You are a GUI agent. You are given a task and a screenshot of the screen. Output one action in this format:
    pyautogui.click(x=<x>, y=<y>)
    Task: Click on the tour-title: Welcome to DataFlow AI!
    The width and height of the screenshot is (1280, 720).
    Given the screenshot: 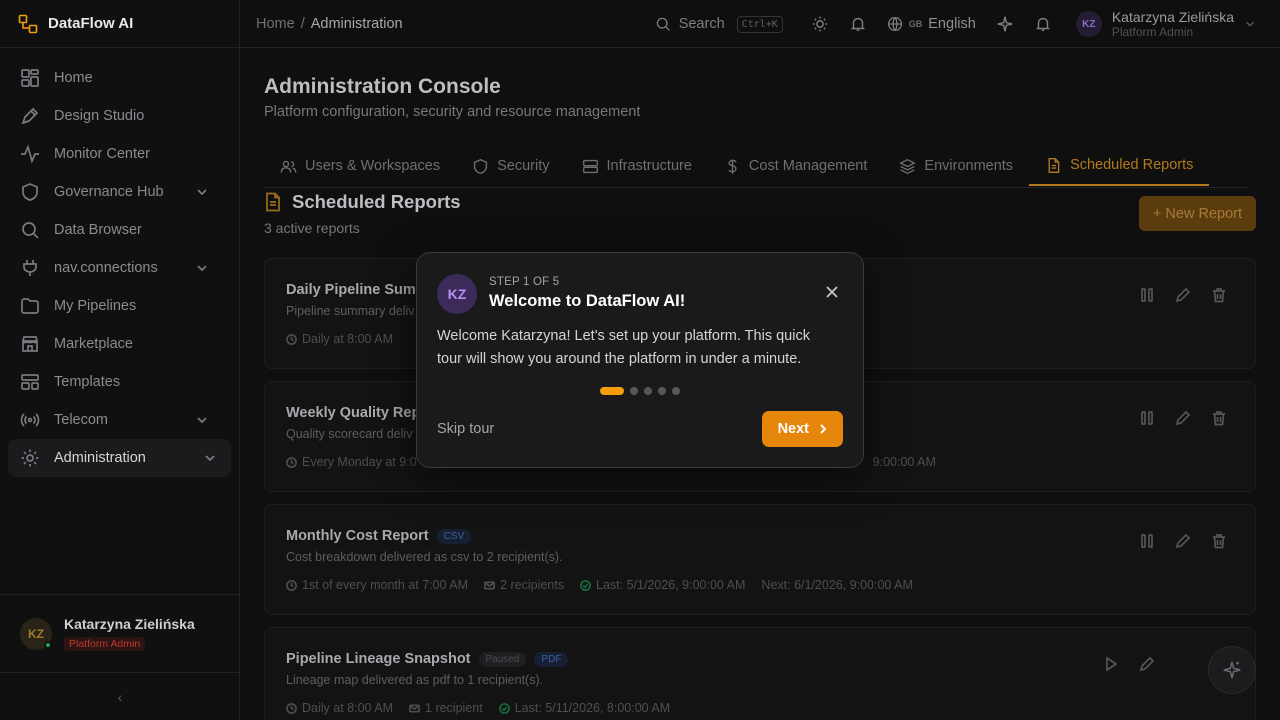 What is the action you would take?
    pyautogui.click(x=587, y=301)
    